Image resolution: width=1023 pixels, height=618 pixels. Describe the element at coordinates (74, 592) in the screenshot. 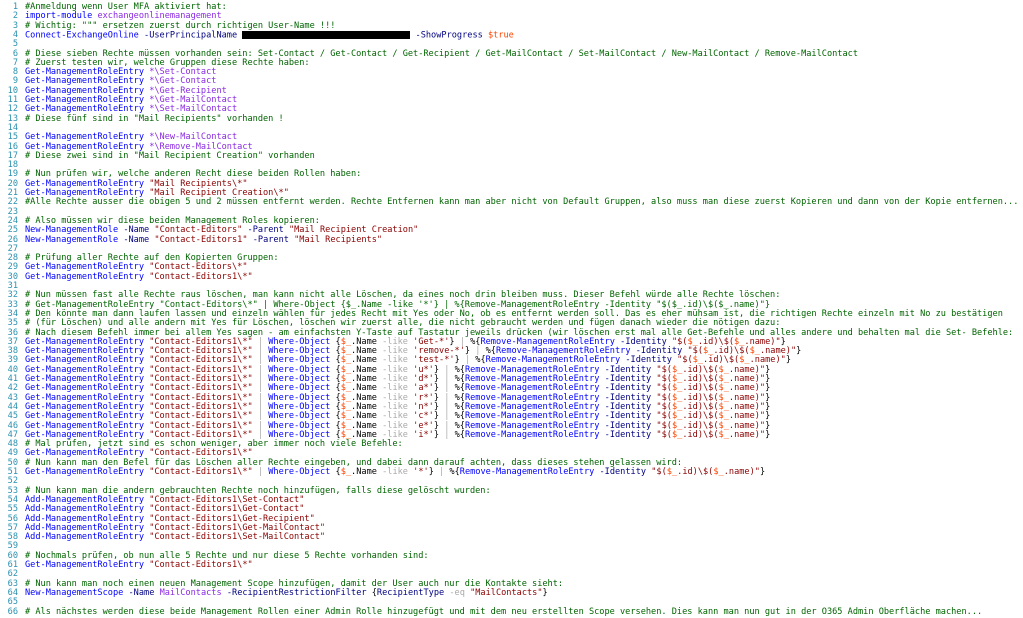

I see `code-token: New-ManagementScope` at that location.